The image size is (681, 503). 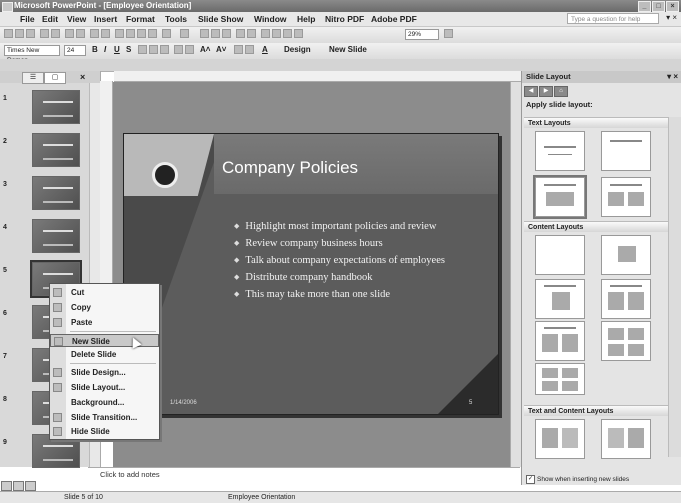 I want to click on layout-title-content-over-content, so click(x=560, y=341).